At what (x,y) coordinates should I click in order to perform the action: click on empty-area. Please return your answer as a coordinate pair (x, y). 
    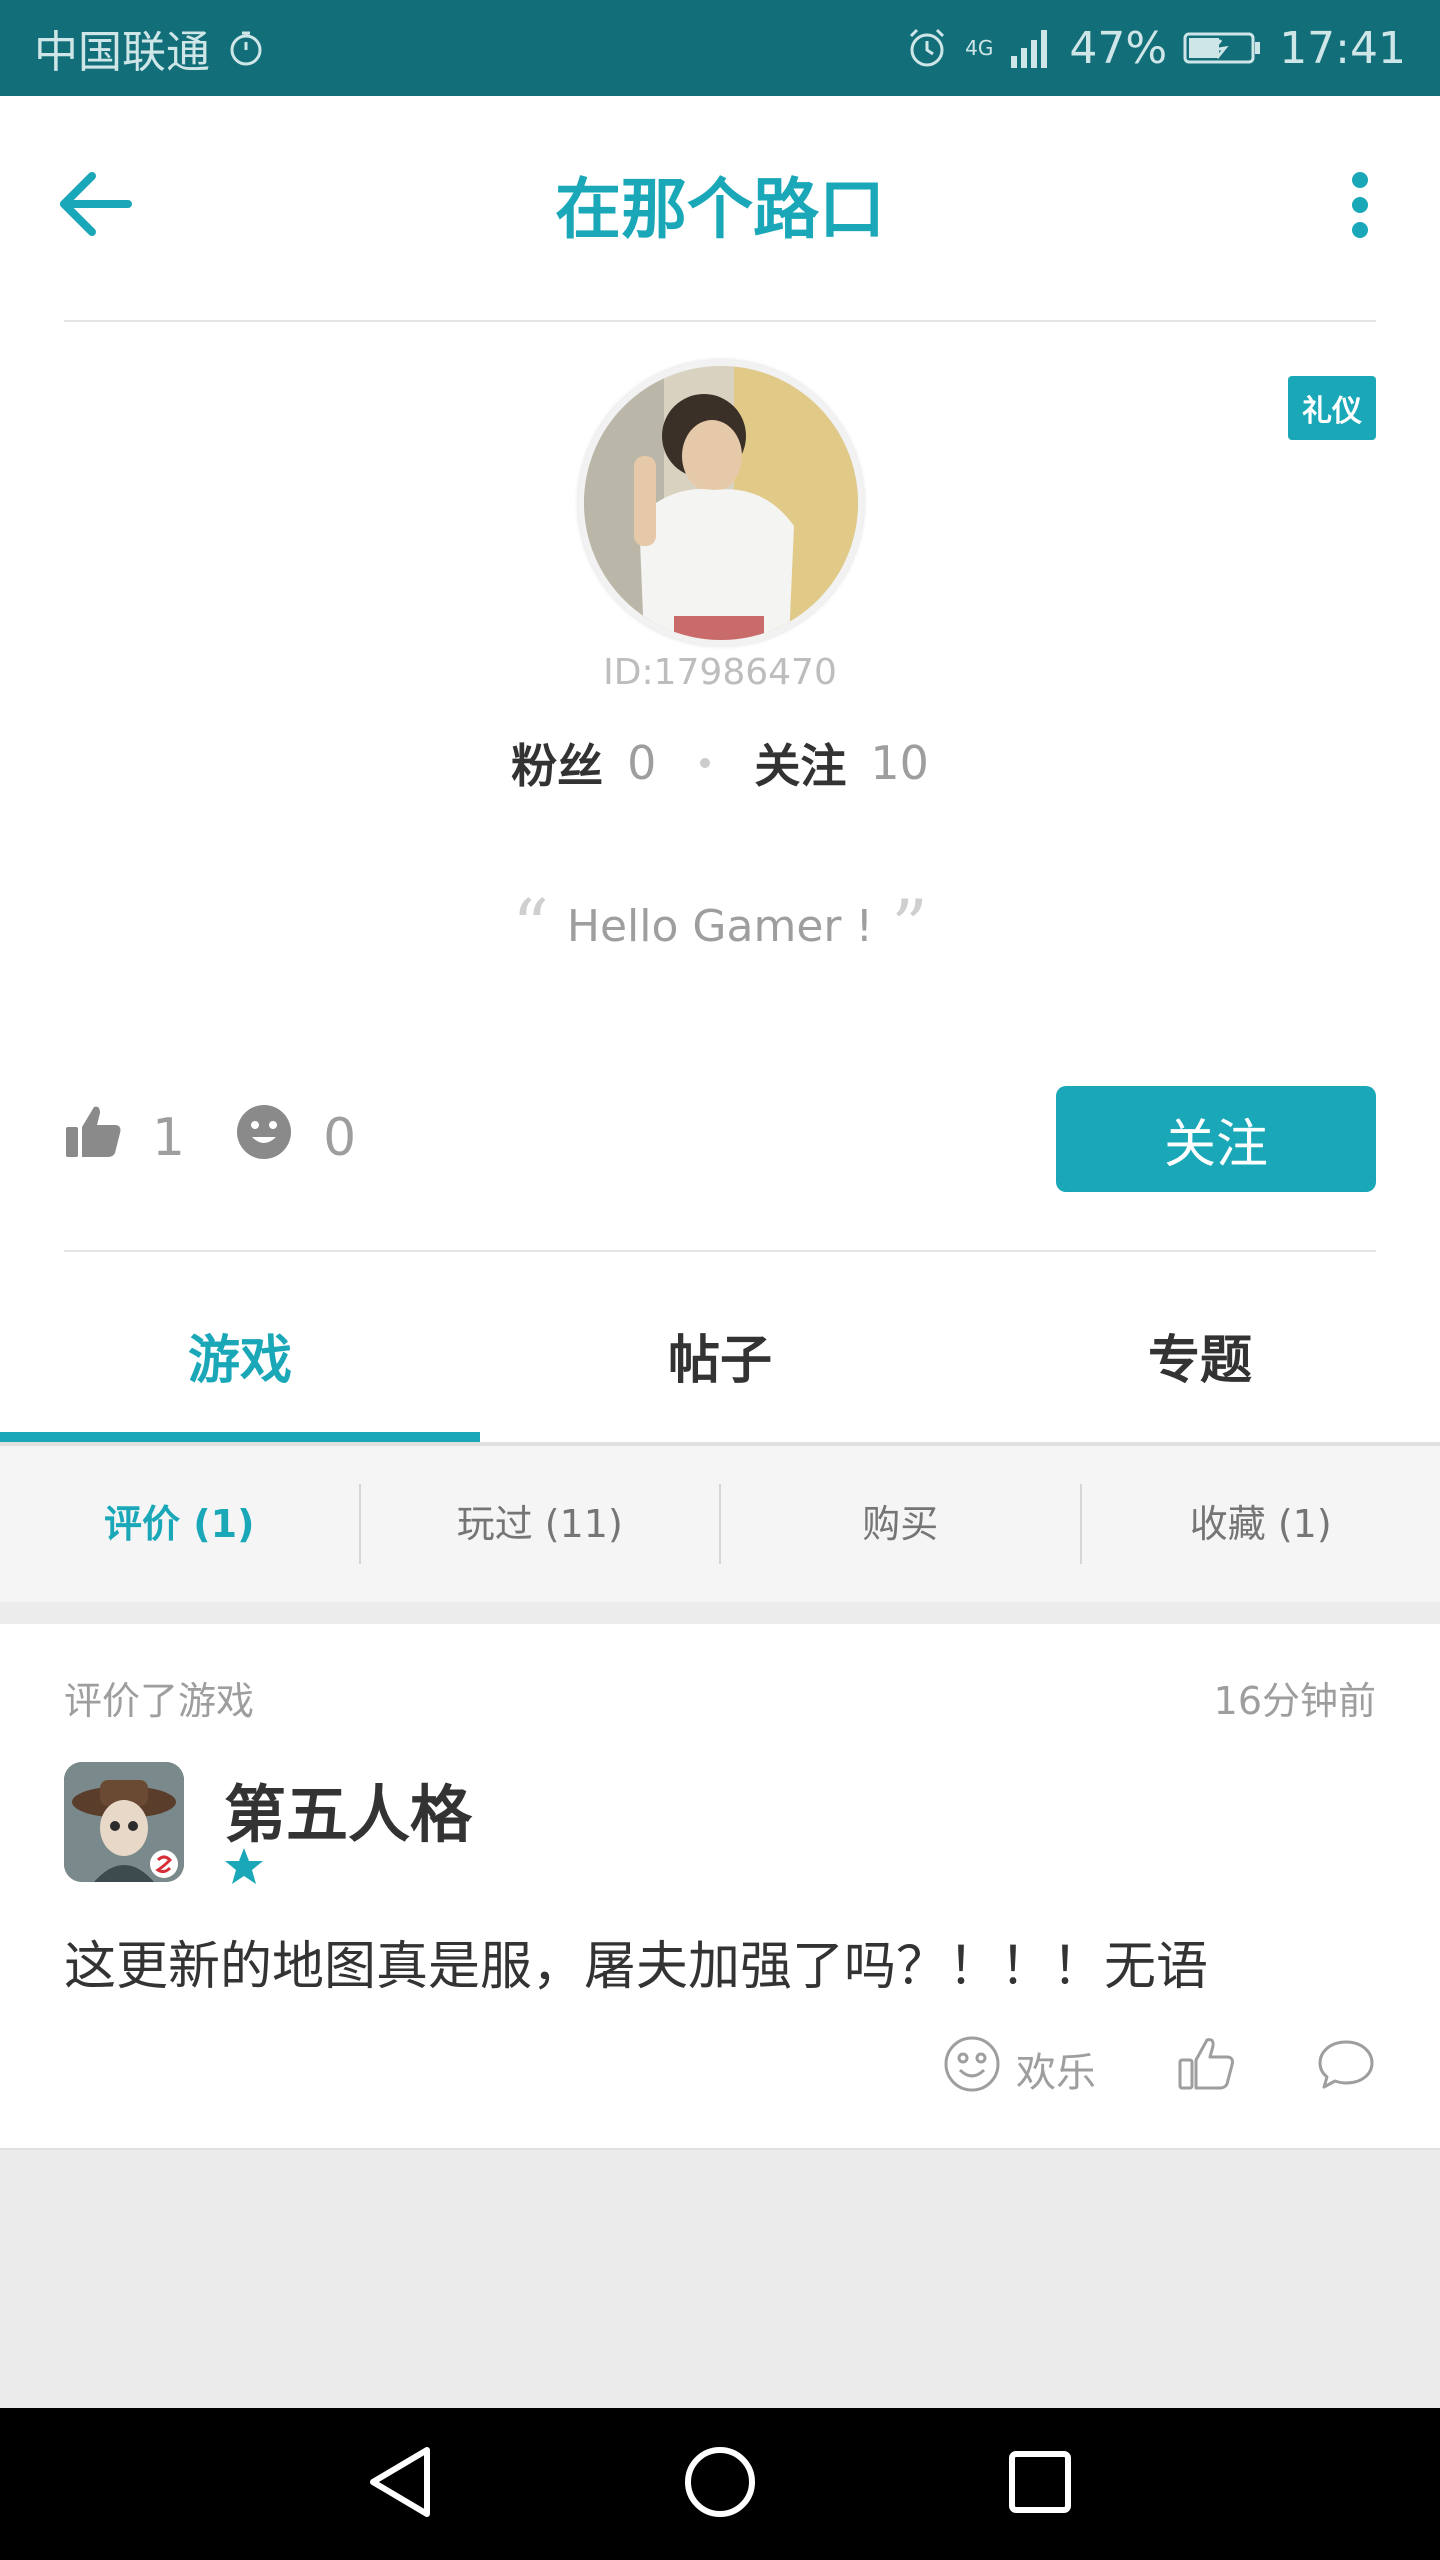
    Looking at the image, I should click on (720, 2278).